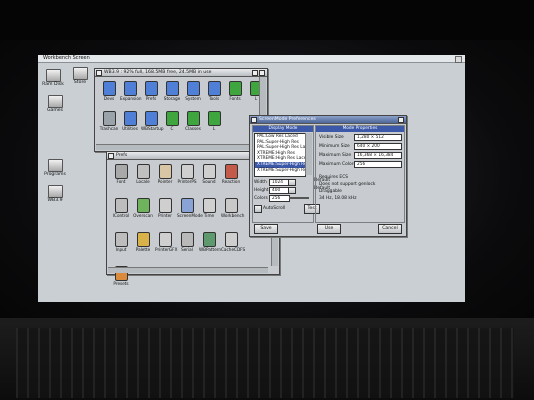  Describe the element at coordinates (193, 88) in the screenshot. I see `system-icon` at that location.